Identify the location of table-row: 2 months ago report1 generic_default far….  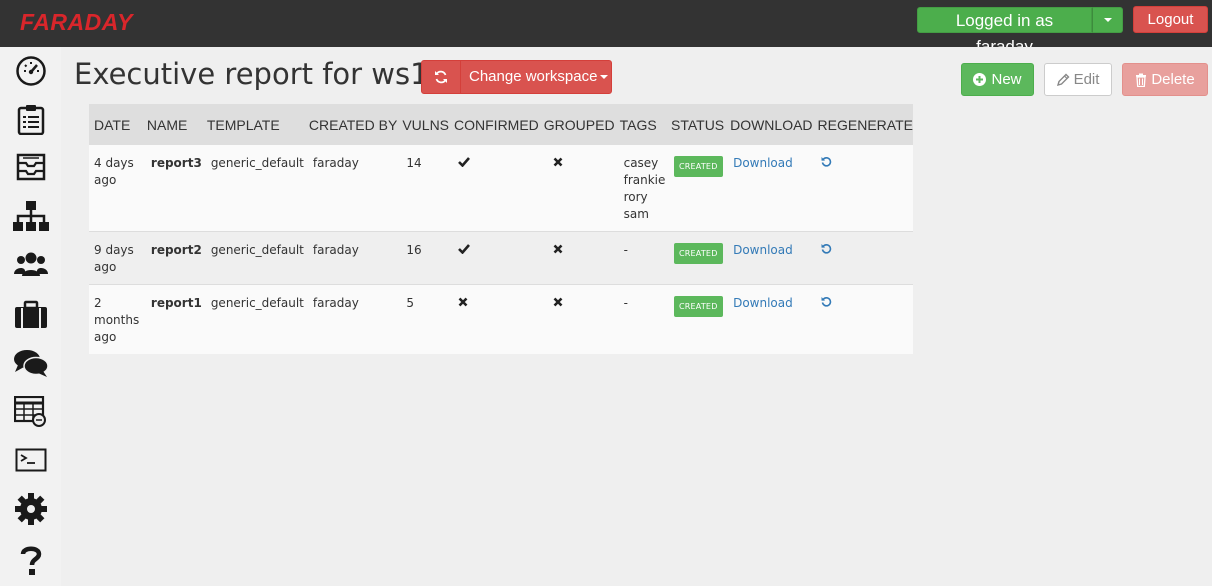
(501, 319).